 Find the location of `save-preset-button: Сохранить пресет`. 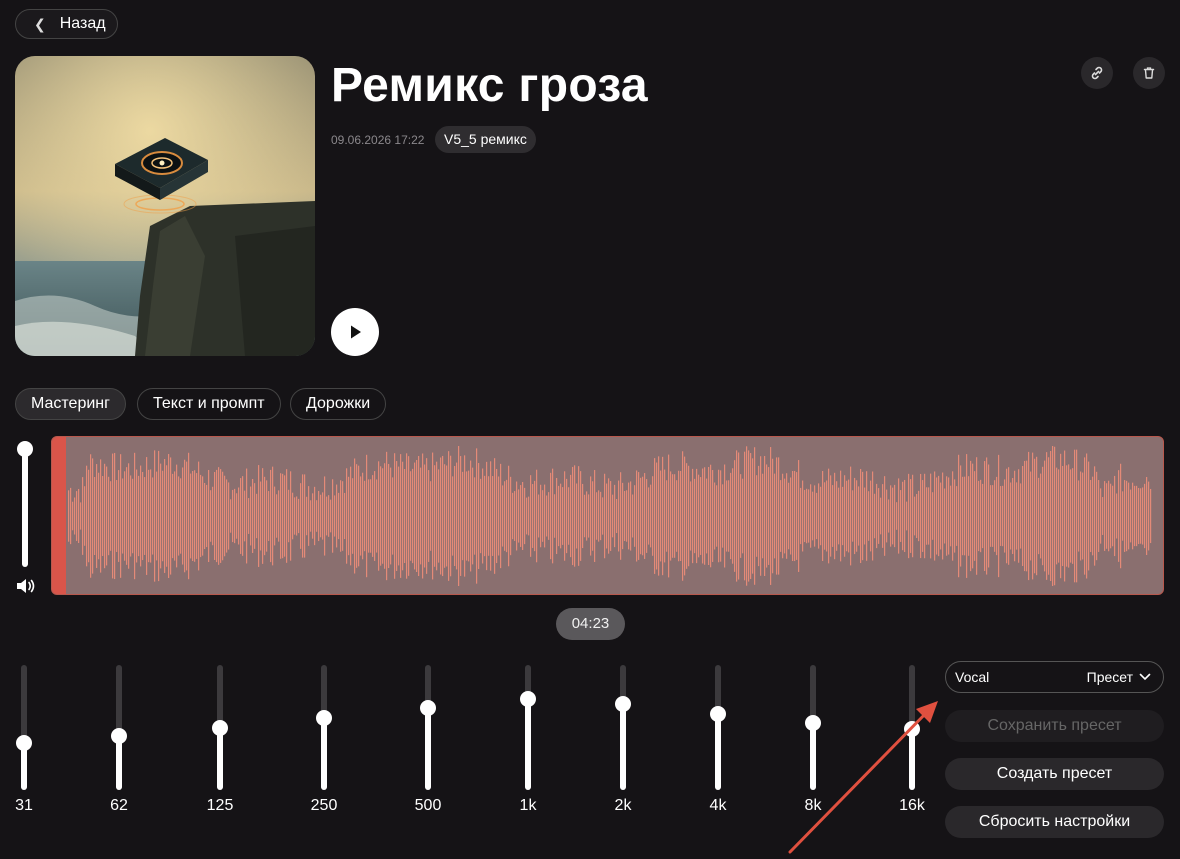

save-preset-button: Сохранить пресет is located at coordinates (1054, 726).